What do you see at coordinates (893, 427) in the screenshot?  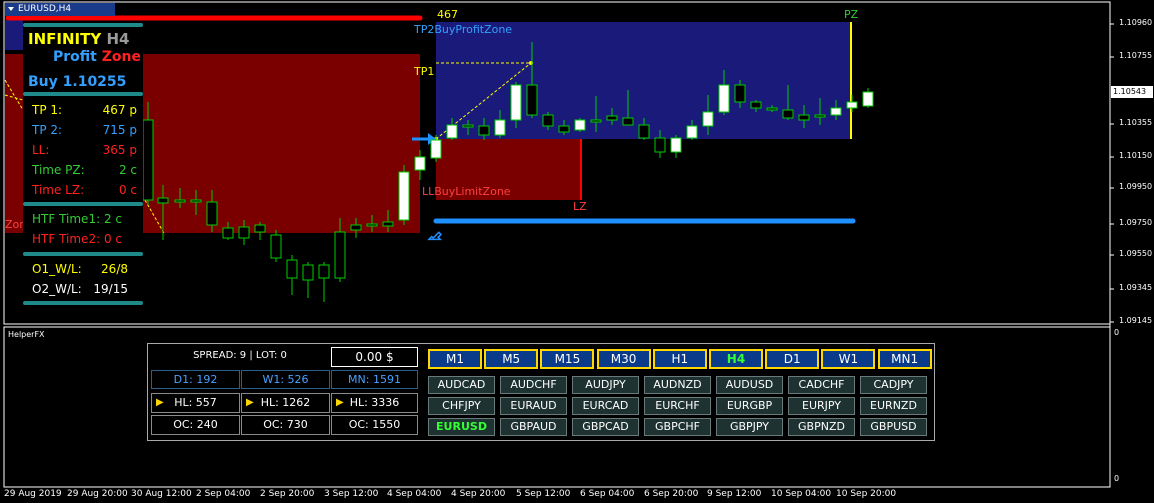 I see `pair-button-gbpusd: GBPUSD` at bounding box center [893, 427].